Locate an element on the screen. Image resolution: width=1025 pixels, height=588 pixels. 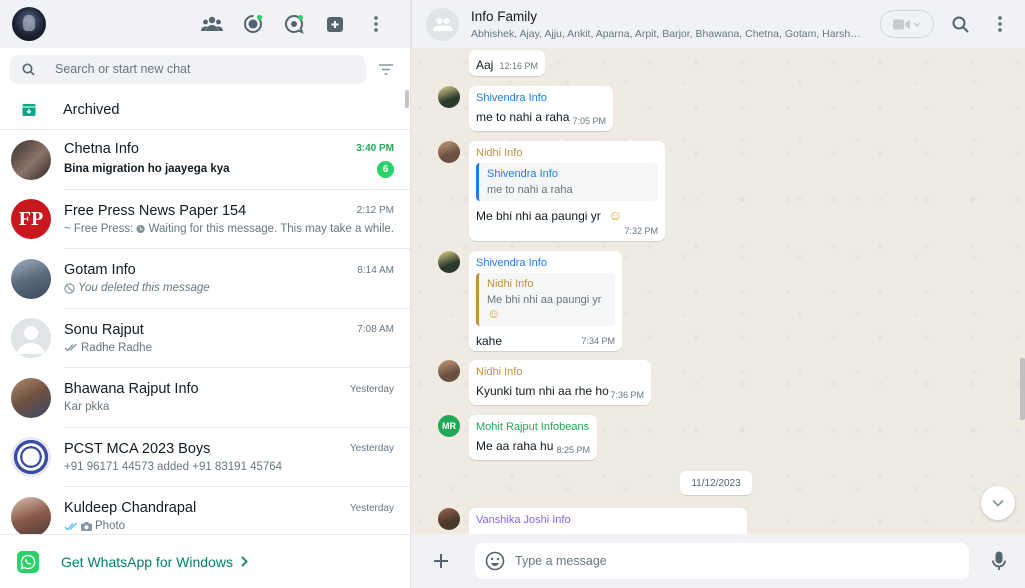
sender-name: Vanshika Joshi Info is located at coordinates (608, 520).